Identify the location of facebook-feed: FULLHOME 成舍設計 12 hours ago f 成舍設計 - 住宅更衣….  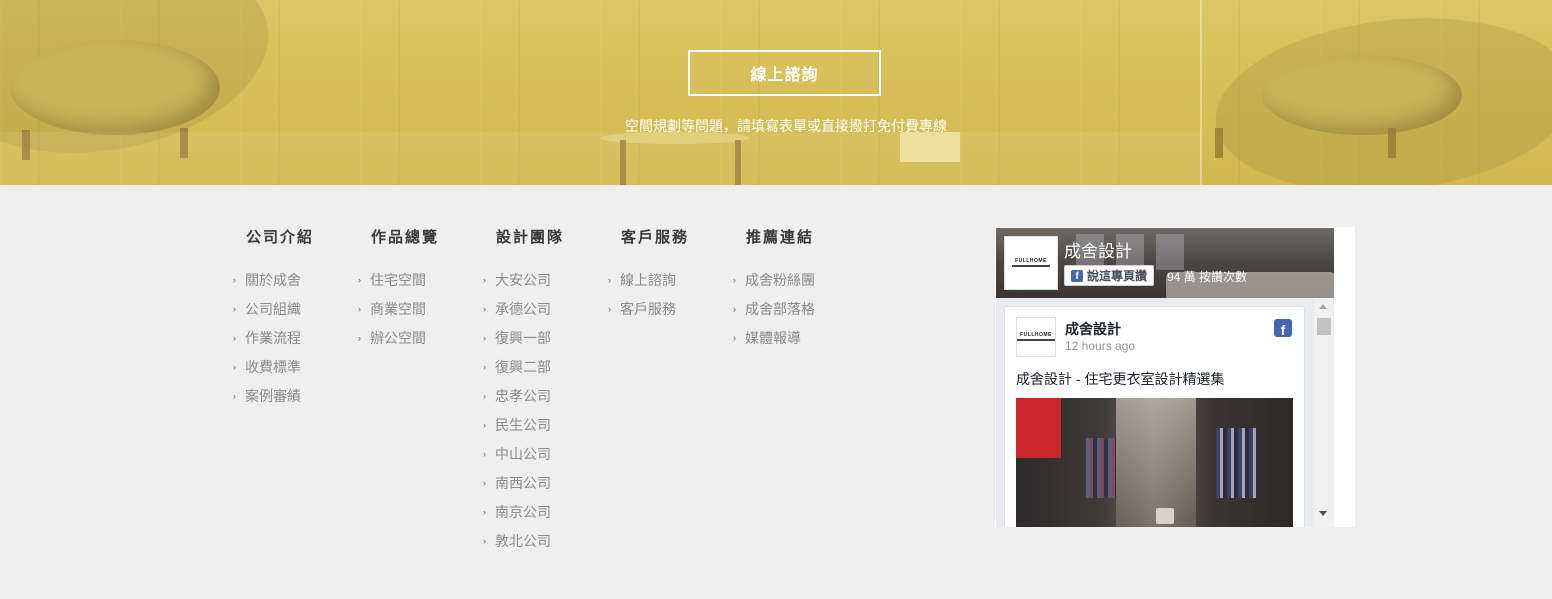
(1165, 412).